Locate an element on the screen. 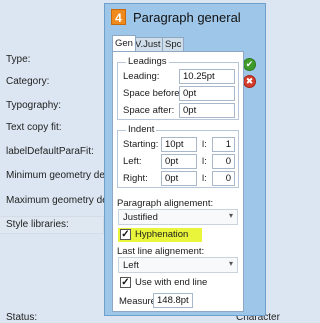 The height and width of the screenshot is (323, 320). right-lines-input is located at coordinates (223, 178).